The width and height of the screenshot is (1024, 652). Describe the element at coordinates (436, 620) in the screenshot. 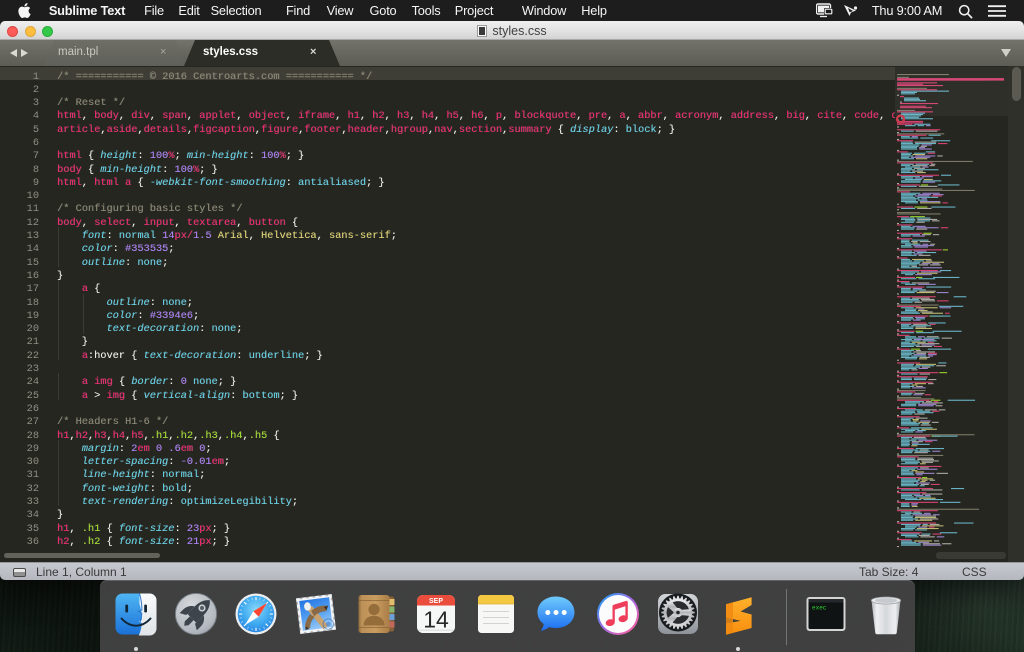

I see `svg-text: 14` at that location.